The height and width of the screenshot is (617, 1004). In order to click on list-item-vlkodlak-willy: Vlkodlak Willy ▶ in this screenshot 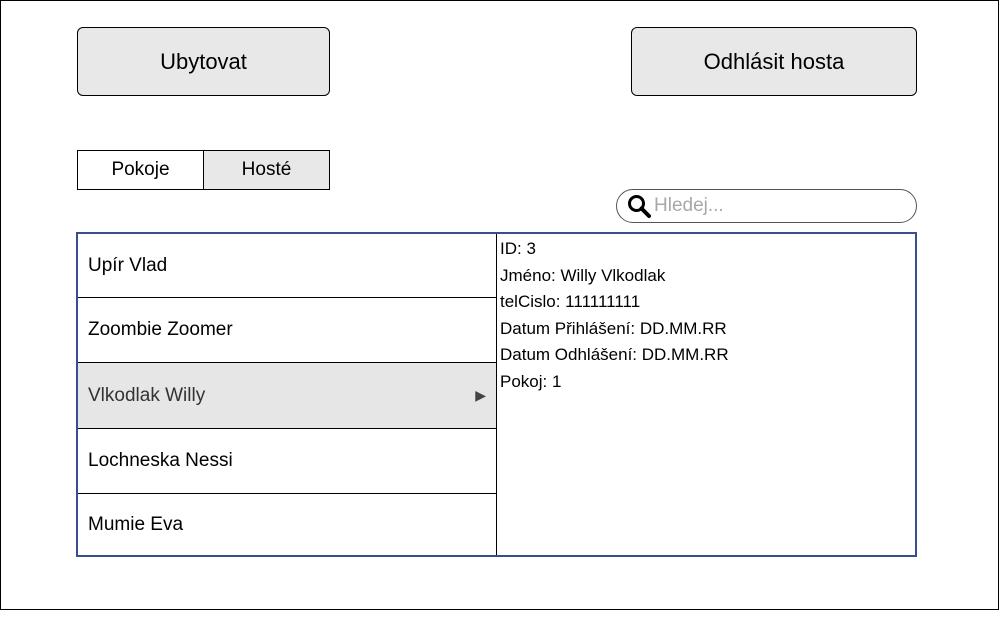, I will do `click(287, 395)`.